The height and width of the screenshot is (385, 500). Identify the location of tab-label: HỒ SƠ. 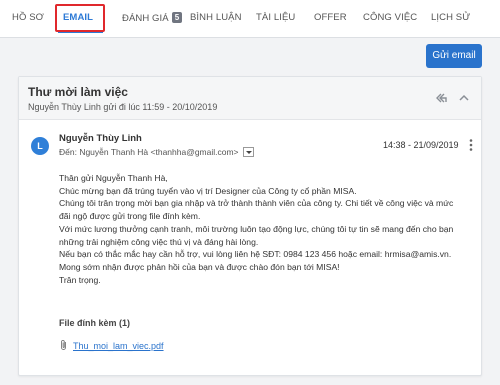
(28, 17).